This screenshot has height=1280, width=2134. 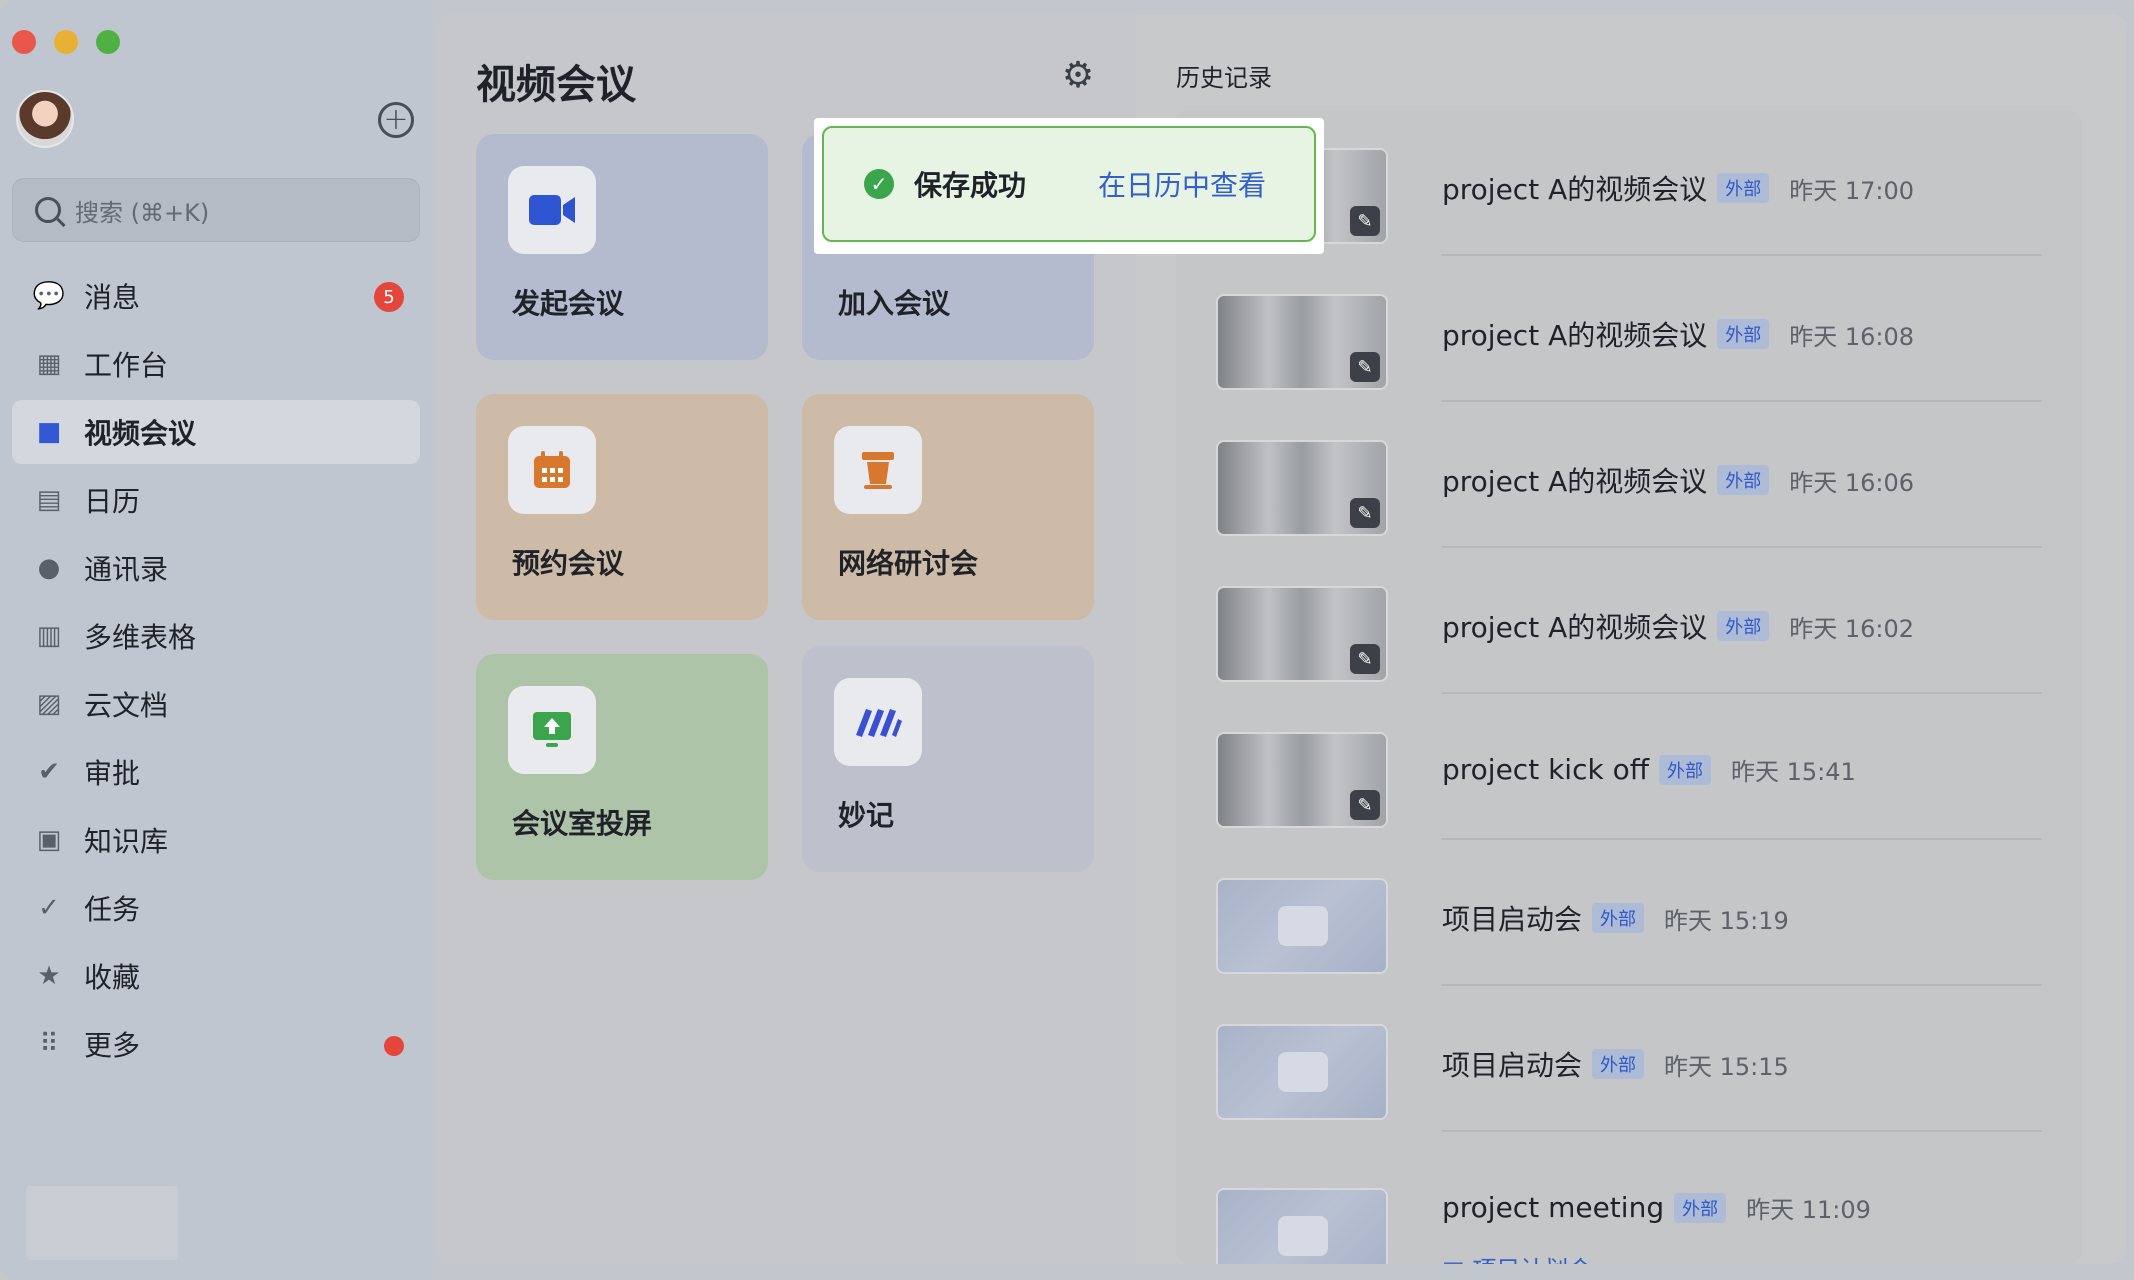 I want to click on sidebar-item-more: ⠿ 更多, so click(x=216, y=1044).